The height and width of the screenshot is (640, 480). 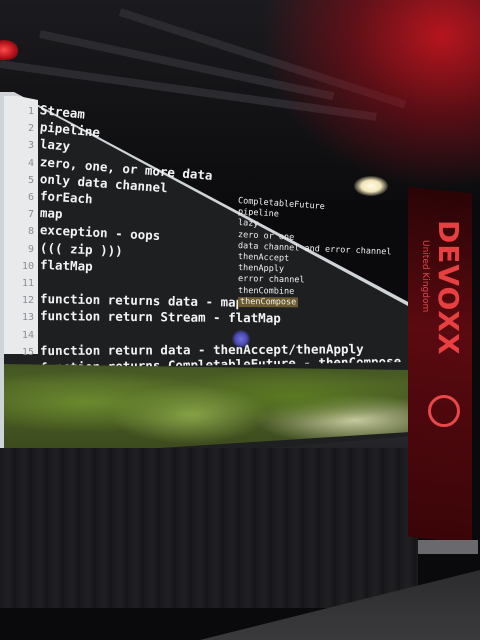 I want to click on code-line: function return Stream - flatMap, so click(x=160, y=317).